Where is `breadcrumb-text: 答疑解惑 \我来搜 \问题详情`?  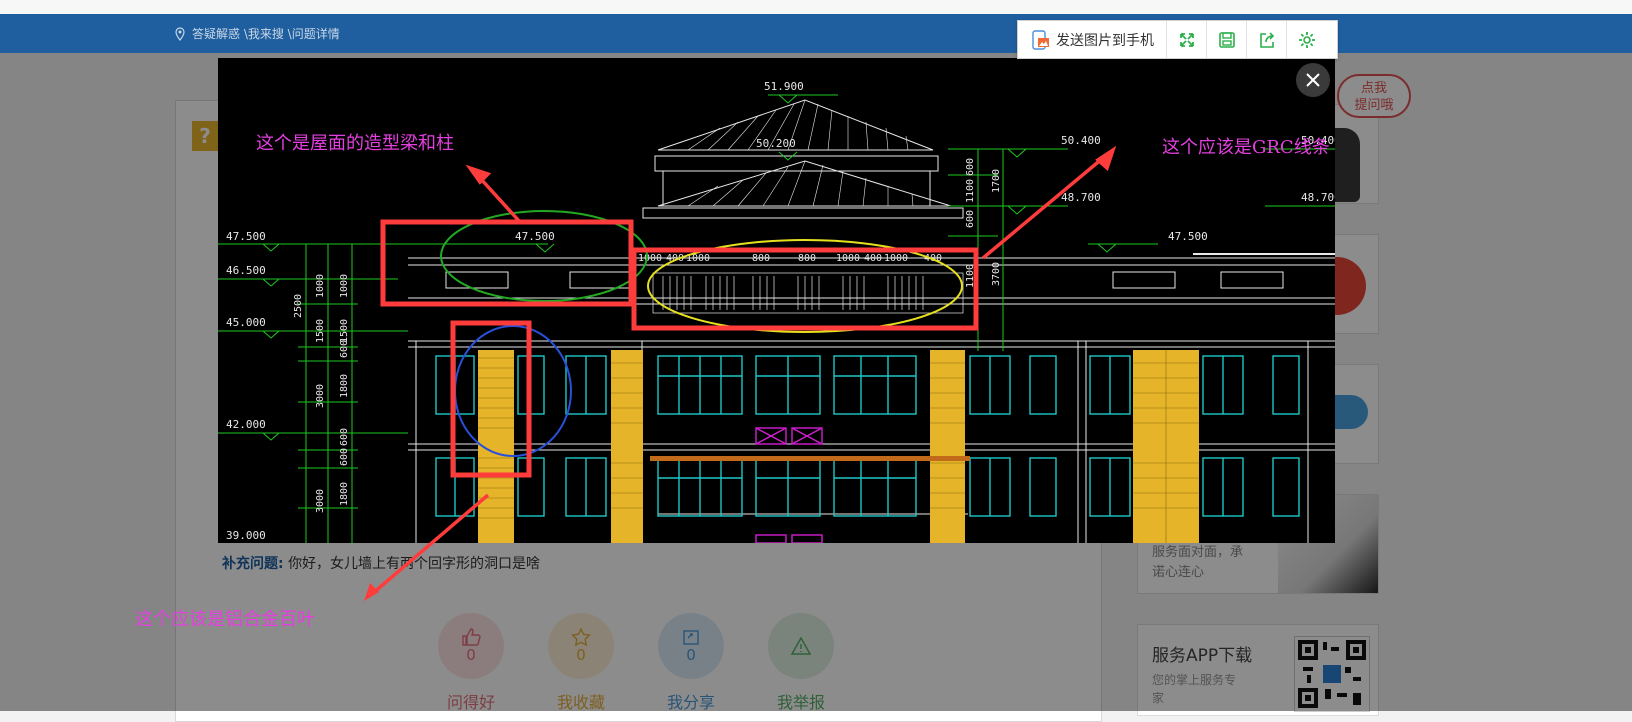
breadcrumb-text: 答疑解惑 \我来搜 \问题详情 is located at coordinates (266, 33).